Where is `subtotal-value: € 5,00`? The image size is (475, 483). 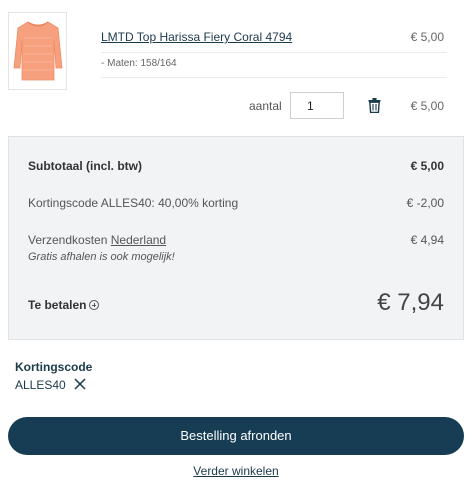 subtotal-value: € 5,00 is located at coordinates (427, 166).